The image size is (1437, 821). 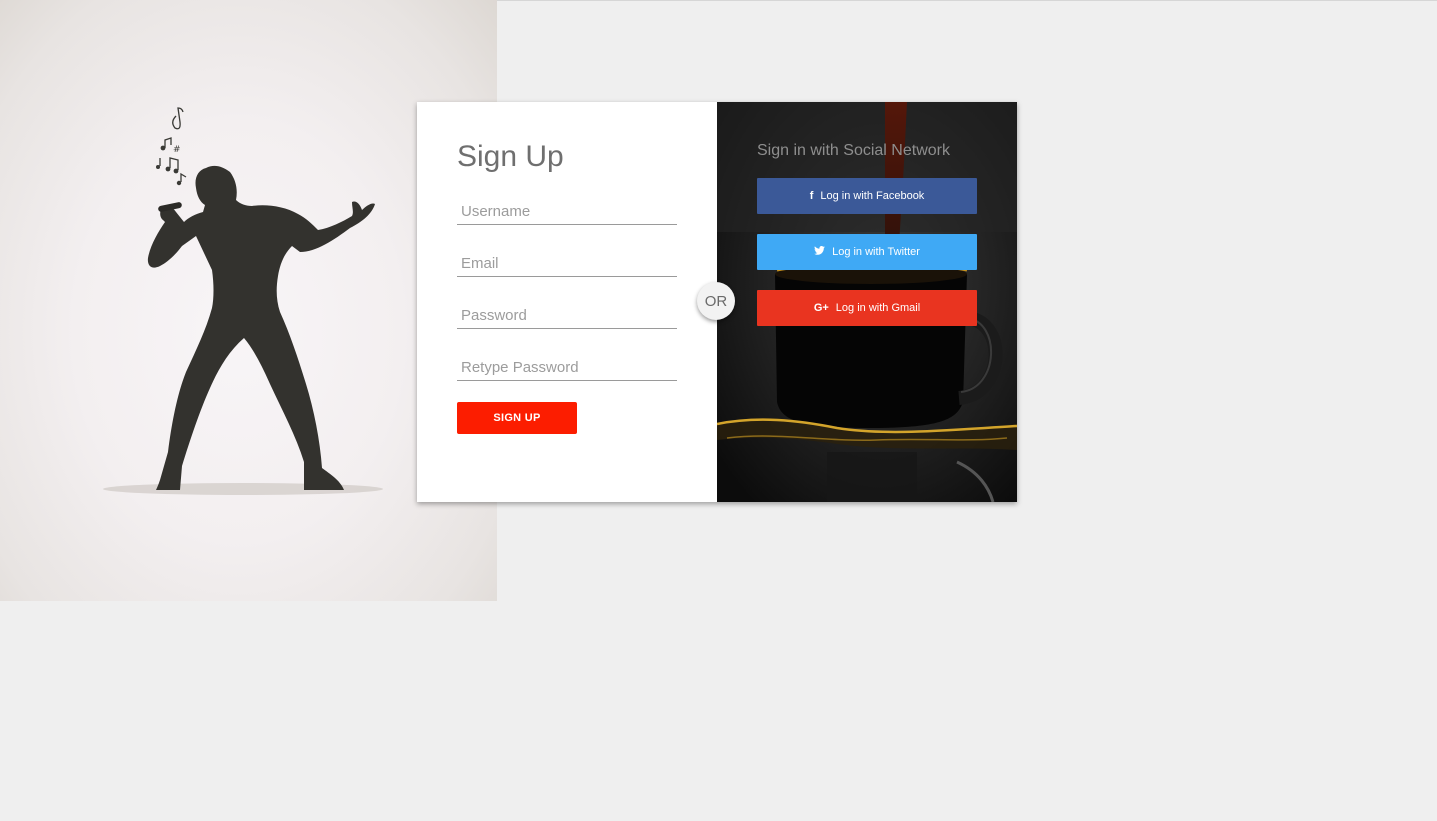 I want to click on social-network-title: Sign in with Social Network, so click(x=853, y=150).